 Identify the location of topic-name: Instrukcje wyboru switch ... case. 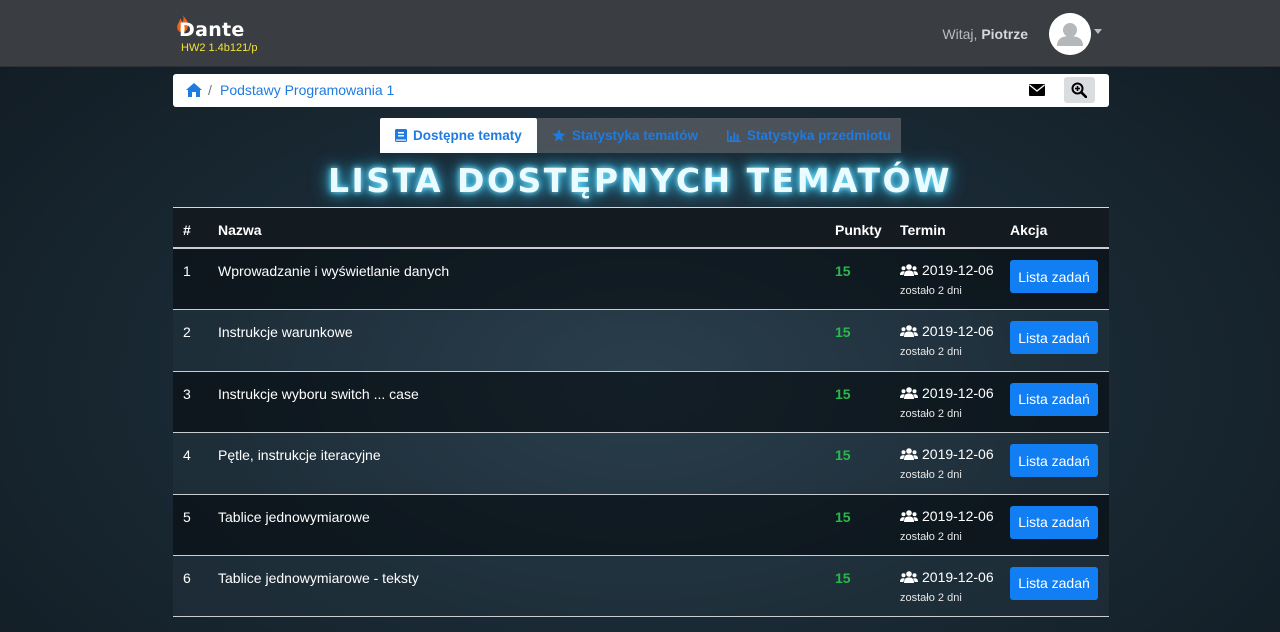
(318, 393).